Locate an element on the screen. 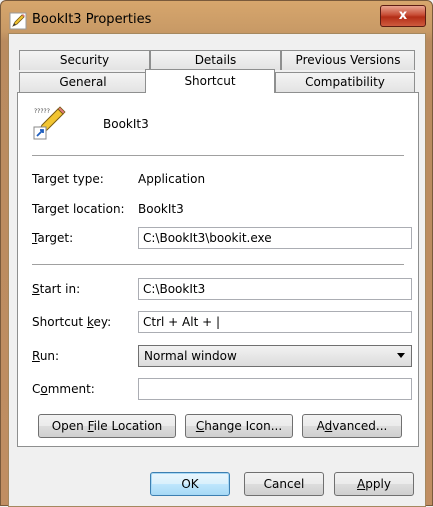 This screenshot has height=507, width=433. window-title: BookIt3 Properties is located at coordinates (92, 19).